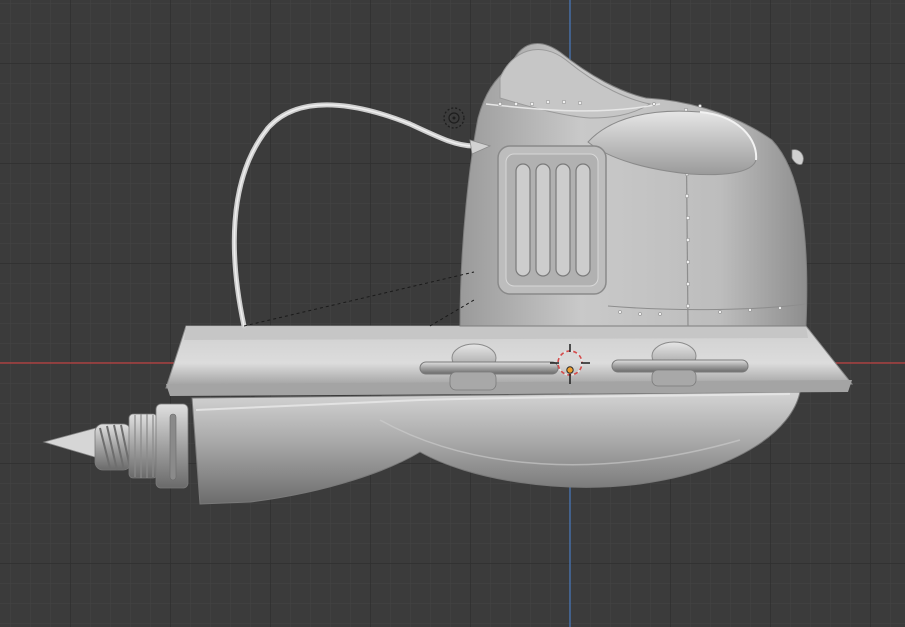 Image resolution: width=905 pixels, height=627 pixels. What do you see at coordinates (173, 447) in the screenshot?
I see `nose-mount-slot` at bounding box center [173, 447].